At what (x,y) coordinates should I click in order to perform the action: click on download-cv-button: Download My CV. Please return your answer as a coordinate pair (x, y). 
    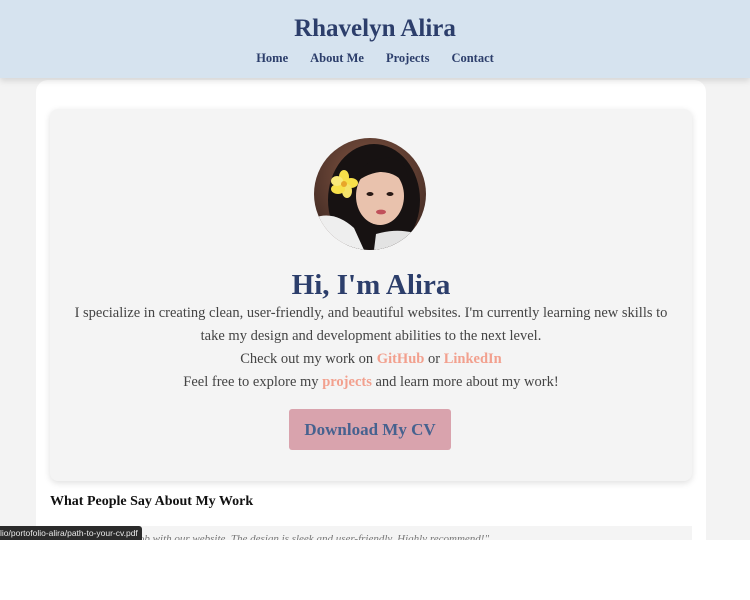
    Looking at the image, I should click on (370, 429).